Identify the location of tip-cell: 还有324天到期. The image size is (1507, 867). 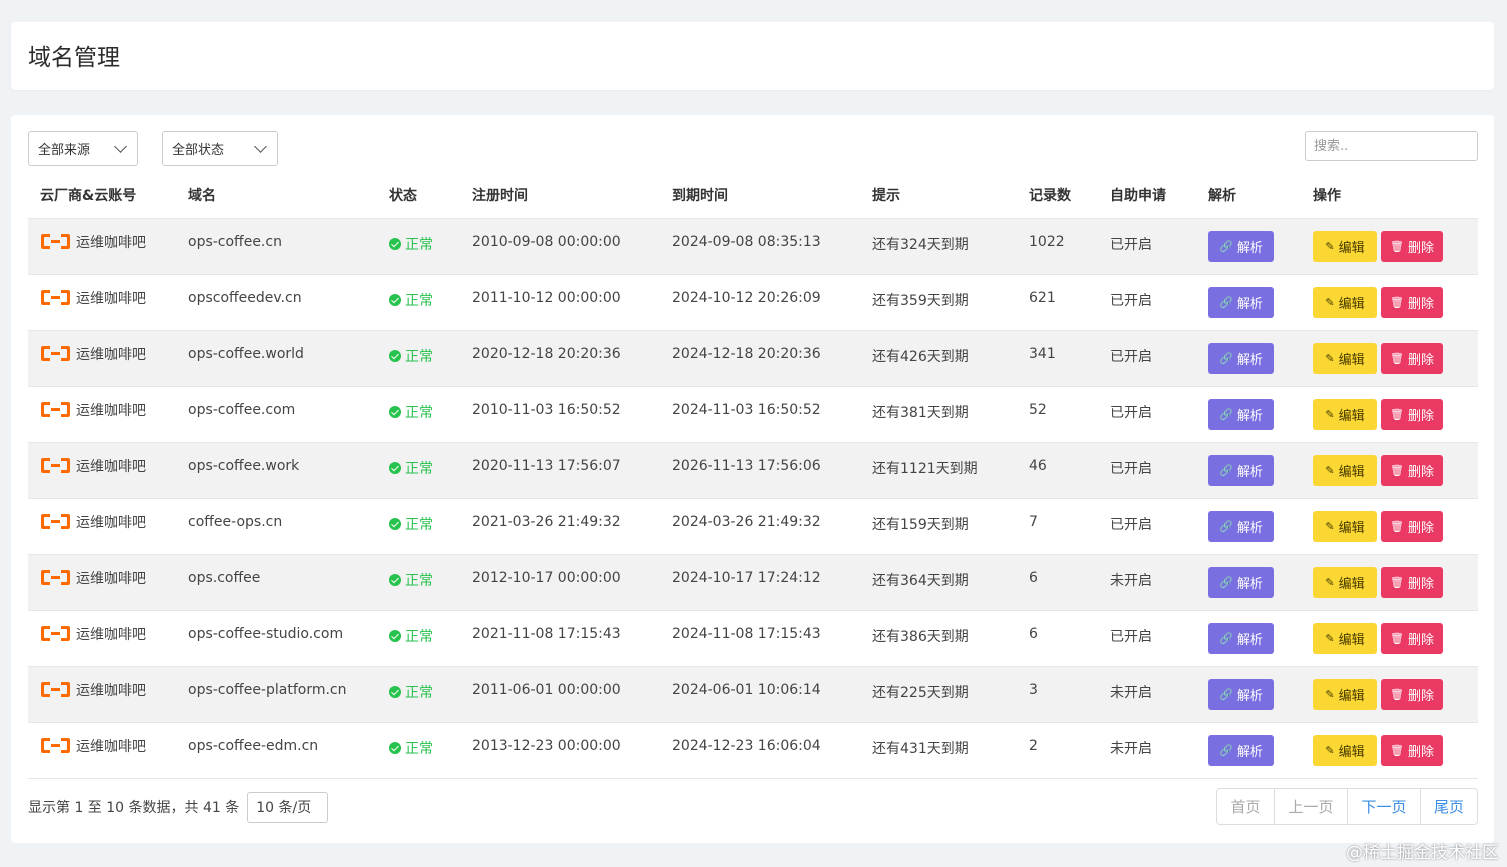
(938, 245).